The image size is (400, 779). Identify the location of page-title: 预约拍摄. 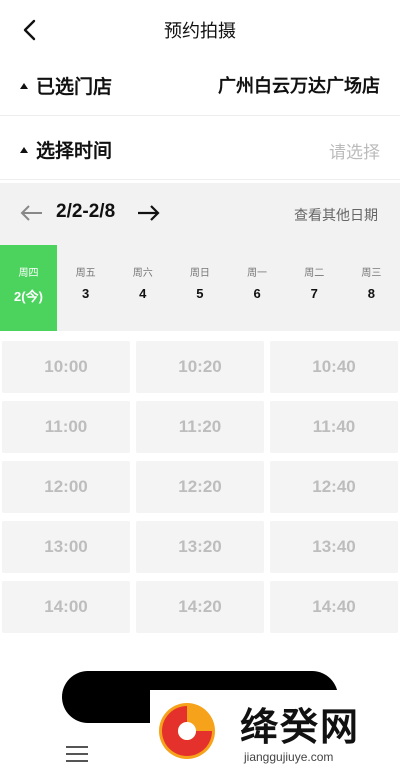
(200, 31).